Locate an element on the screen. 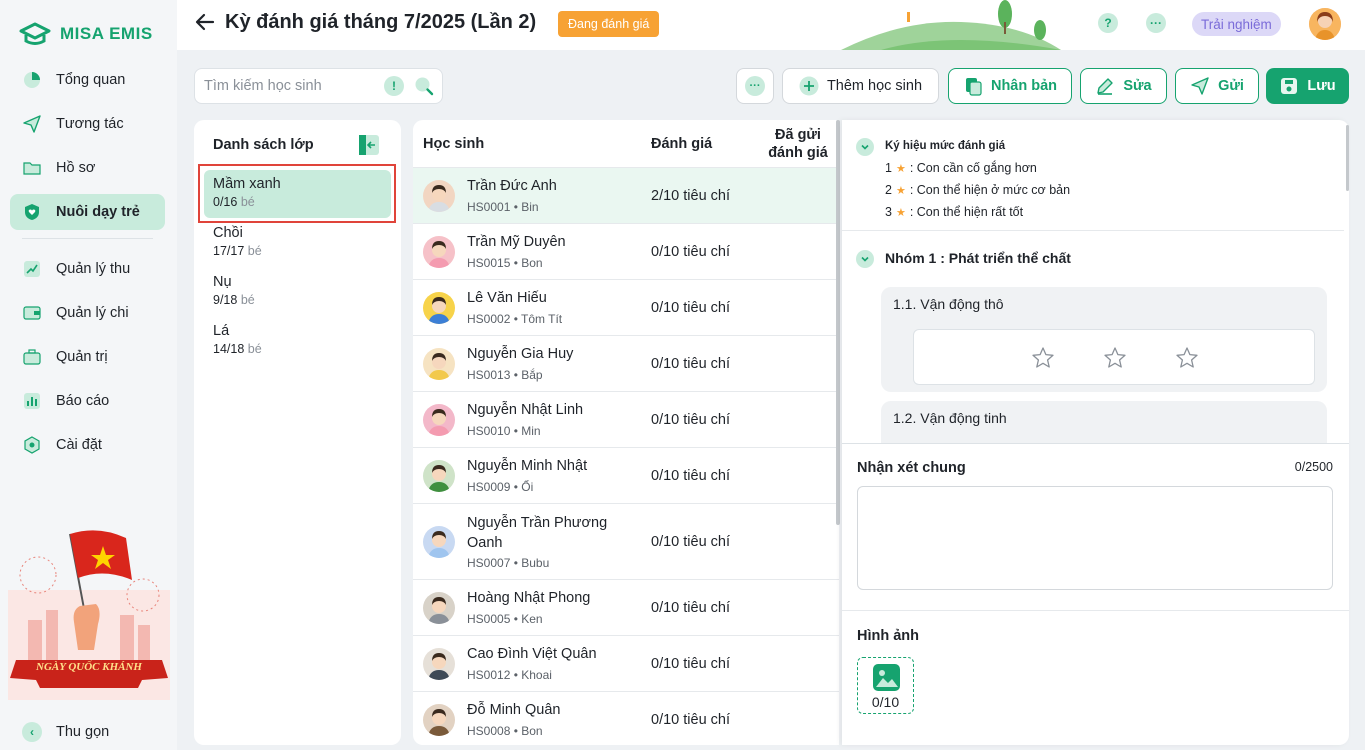 The height and width of the screenshot is (750, 1365). search-input is located at coordinates (289, 86).